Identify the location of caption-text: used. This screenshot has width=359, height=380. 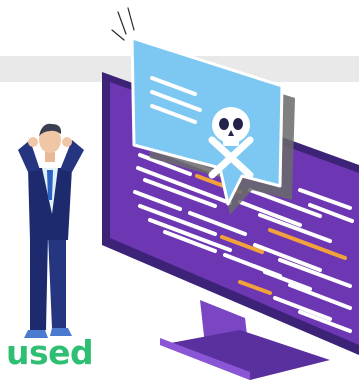
(50, 352).